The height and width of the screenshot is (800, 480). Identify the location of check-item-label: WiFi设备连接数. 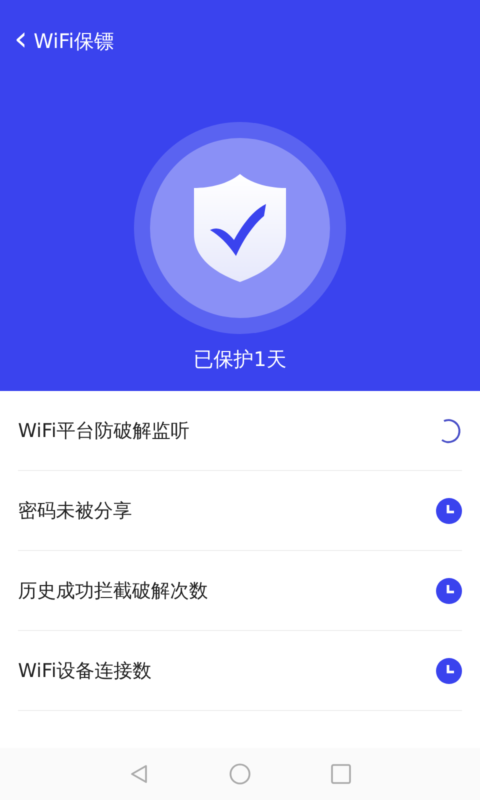
(85, 671).